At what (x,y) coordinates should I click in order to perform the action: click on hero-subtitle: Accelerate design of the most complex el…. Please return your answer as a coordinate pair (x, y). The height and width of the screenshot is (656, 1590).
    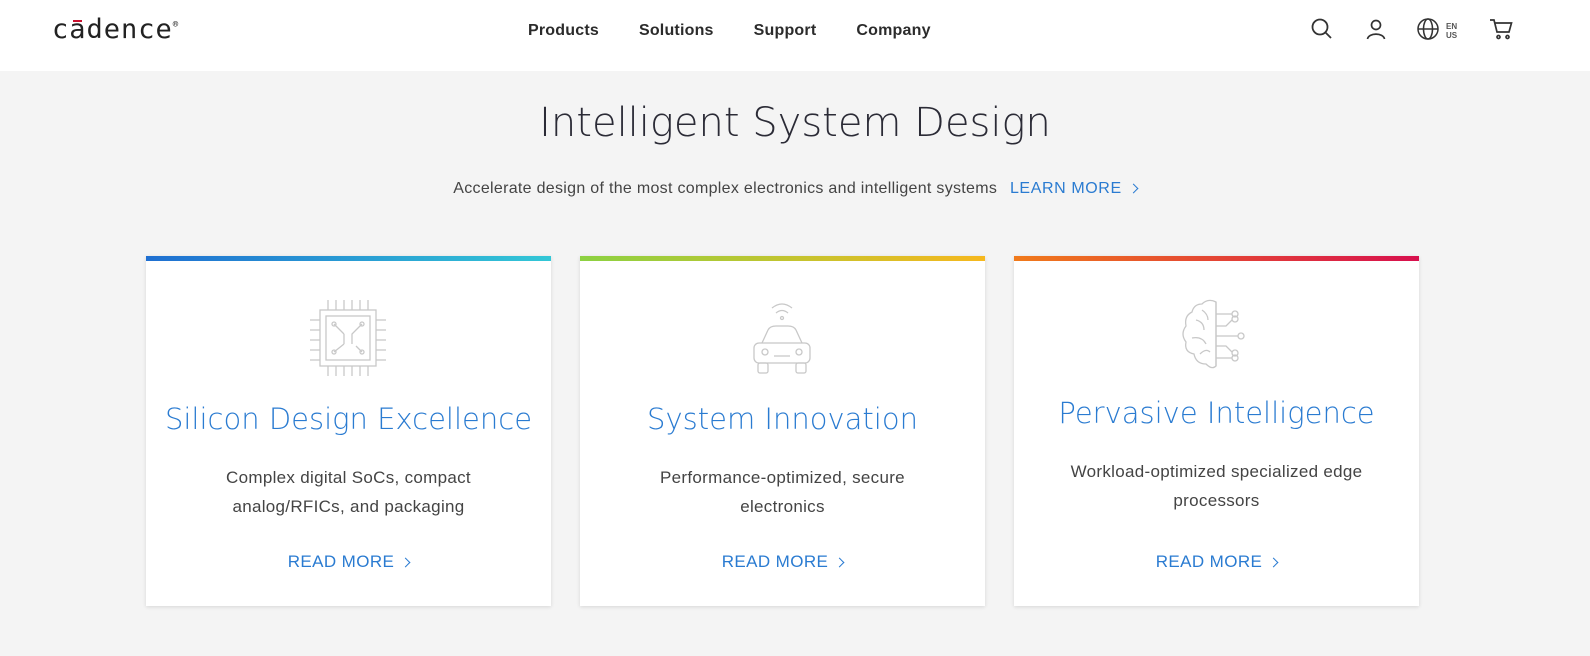
    Looking at the image, I should click on (795, 189).